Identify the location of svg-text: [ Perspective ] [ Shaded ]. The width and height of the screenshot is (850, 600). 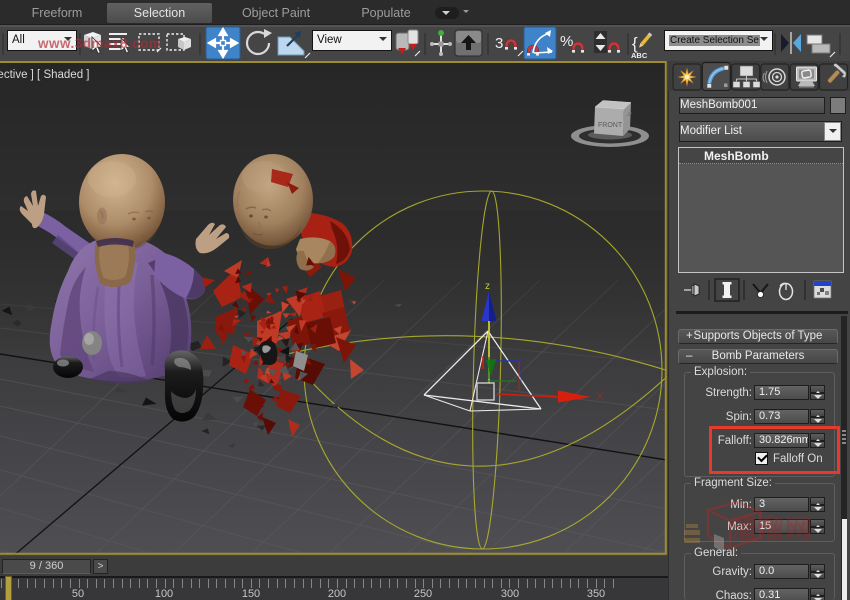
(45, 75).